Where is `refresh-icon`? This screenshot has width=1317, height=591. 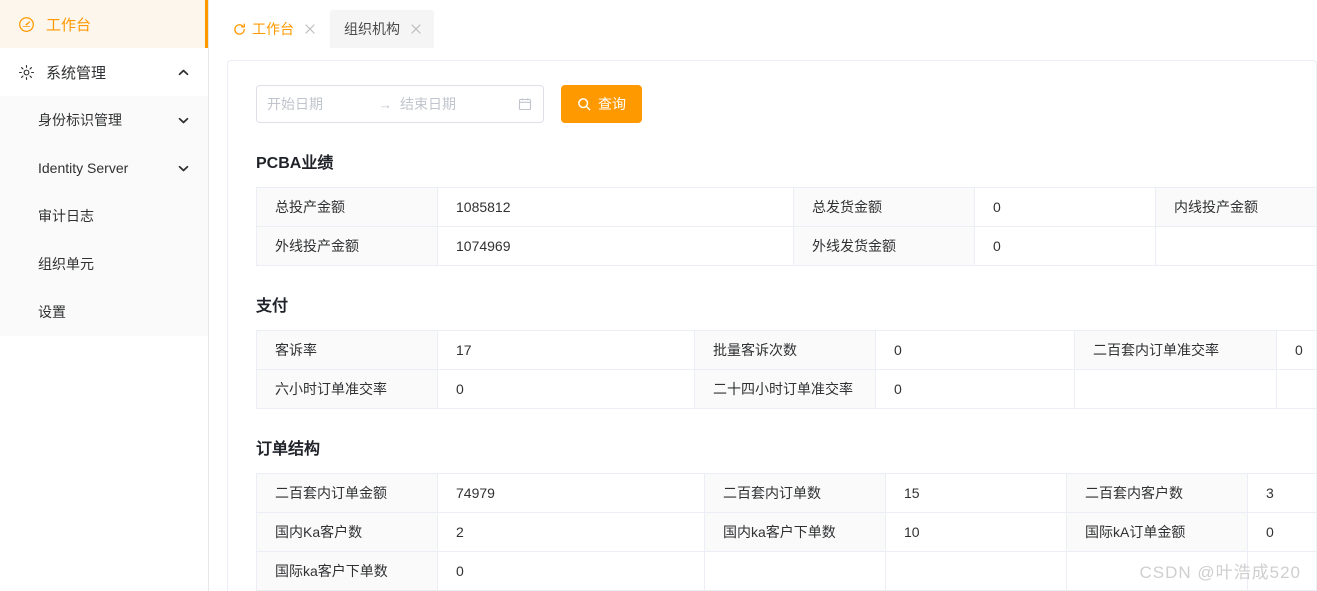 refresh-icon is located at coordinates (239, 29).